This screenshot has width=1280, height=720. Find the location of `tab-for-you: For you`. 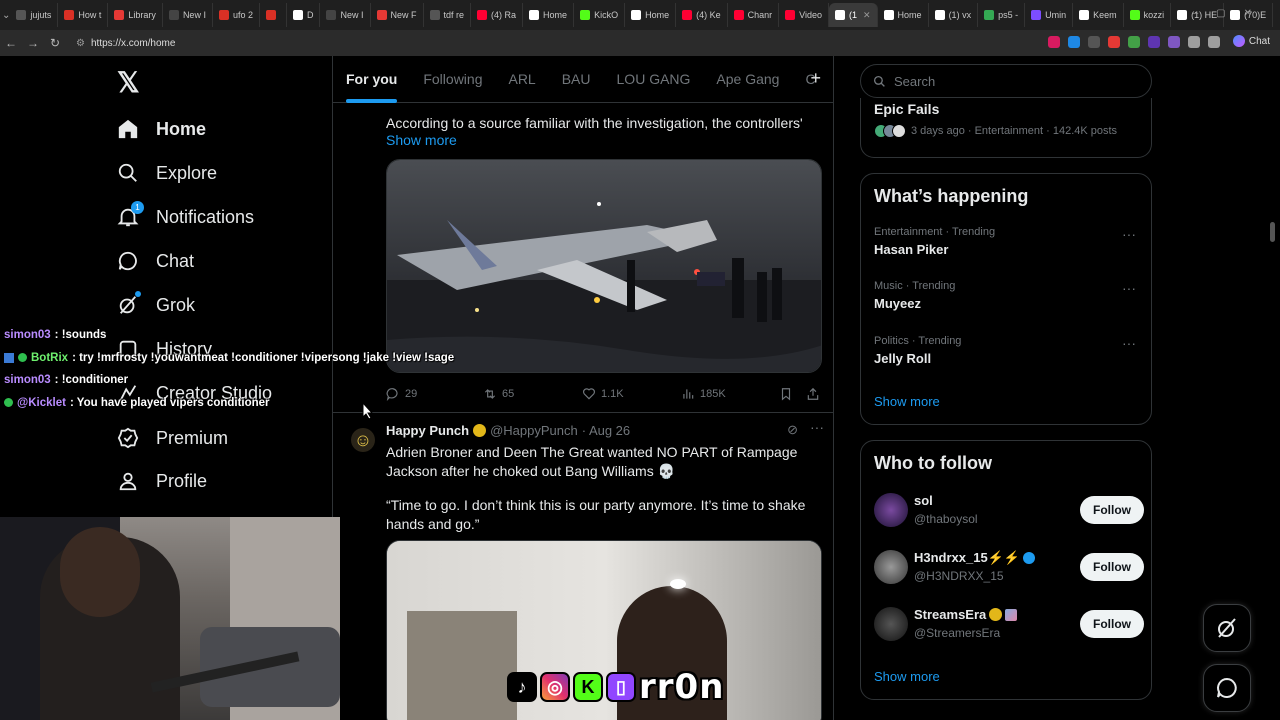

tab-for-you: For you is located at coordinates (371, 79).